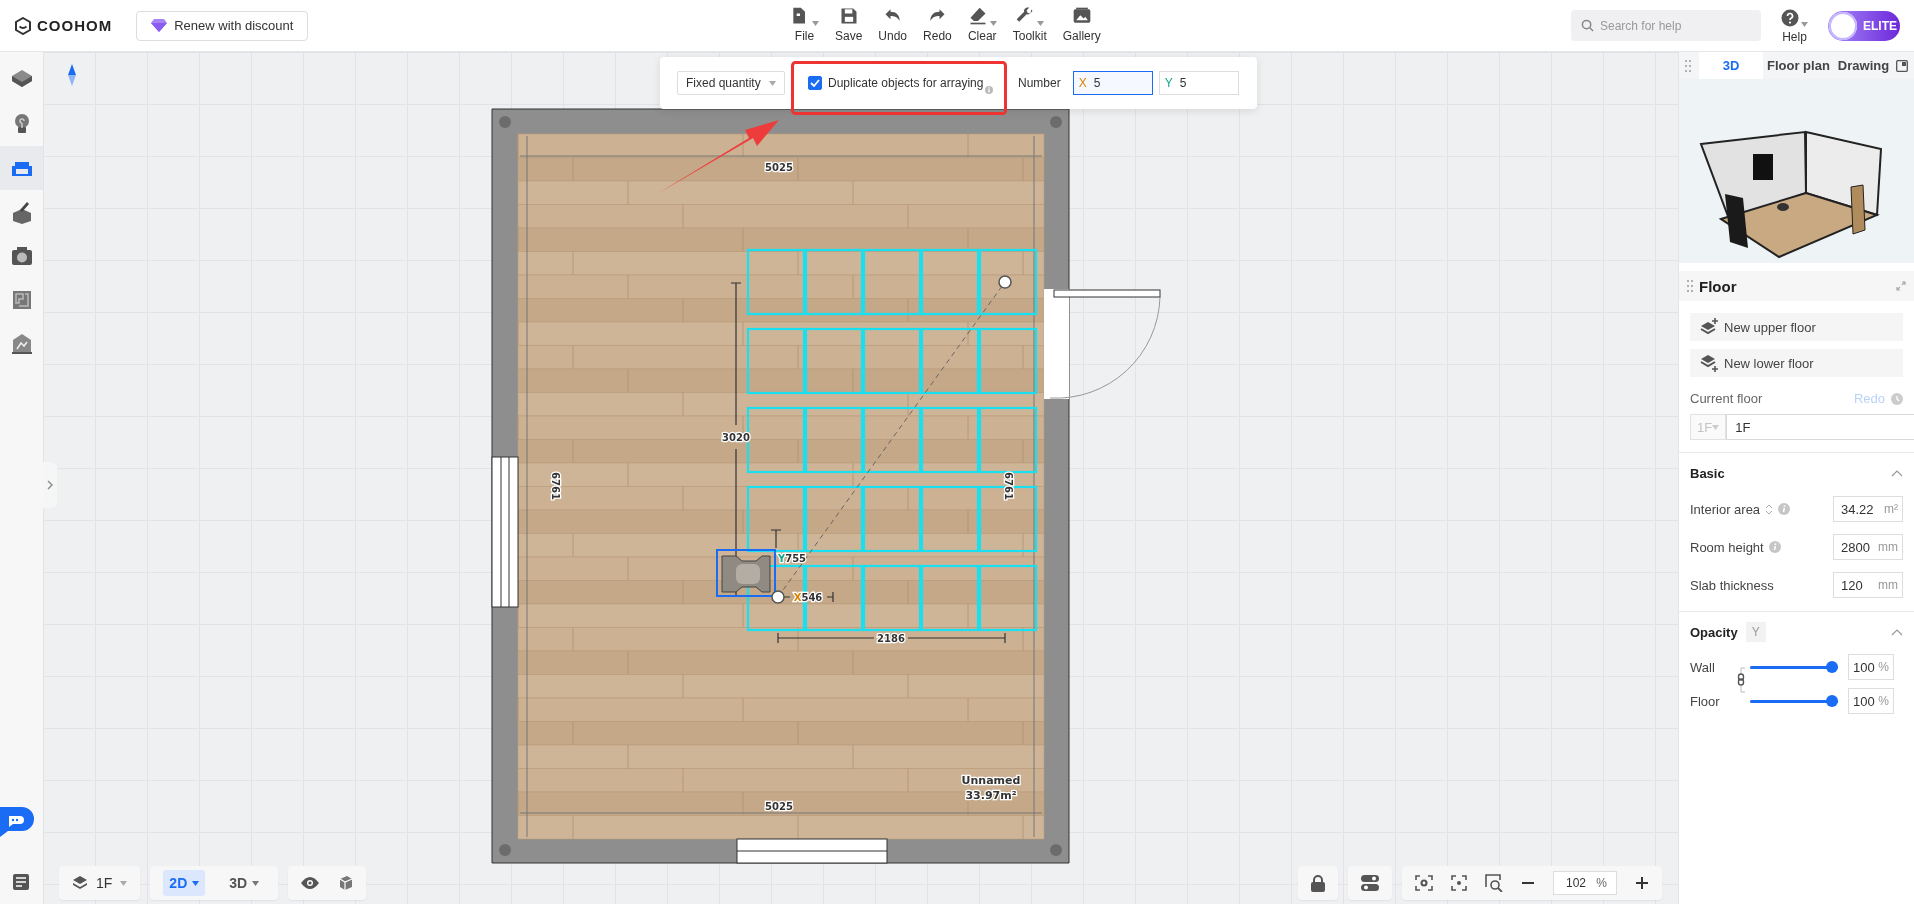 The width and height of the screenshot is (1914, 904). What do you see at coordinates (746, 573) in the screenshot?
I see `chair-drawing` at bounding box center [746, 573].